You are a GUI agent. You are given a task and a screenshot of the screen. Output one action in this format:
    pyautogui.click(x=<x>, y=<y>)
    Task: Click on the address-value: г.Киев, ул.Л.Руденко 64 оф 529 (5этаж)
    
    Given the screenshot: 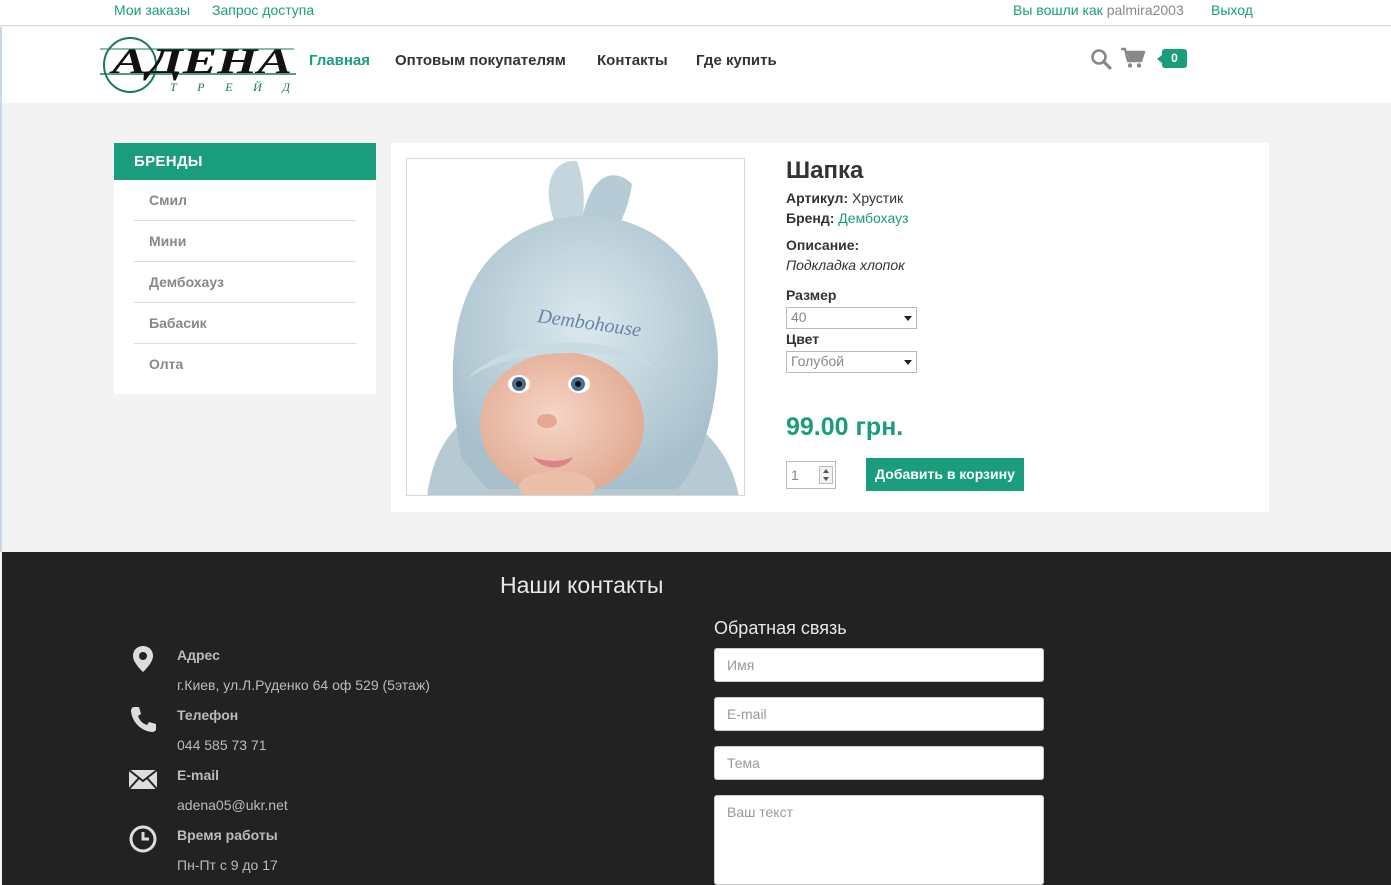 What is the action you would take?
    pyautogui.click(x=303, y=685)
    